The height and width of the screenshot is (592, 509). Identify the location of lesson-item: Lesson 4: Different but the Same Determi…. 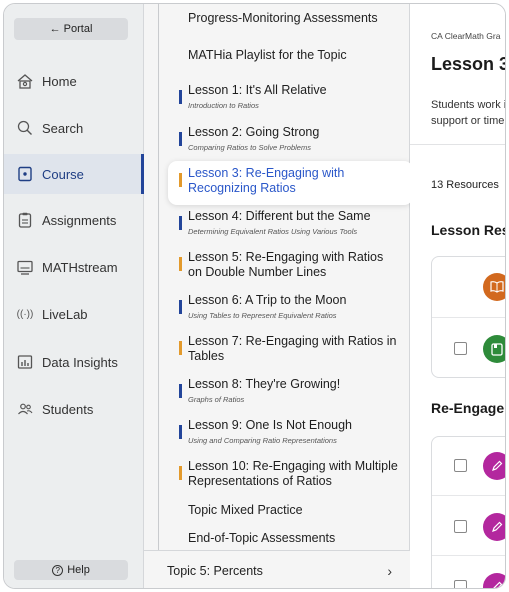
(288, 222).